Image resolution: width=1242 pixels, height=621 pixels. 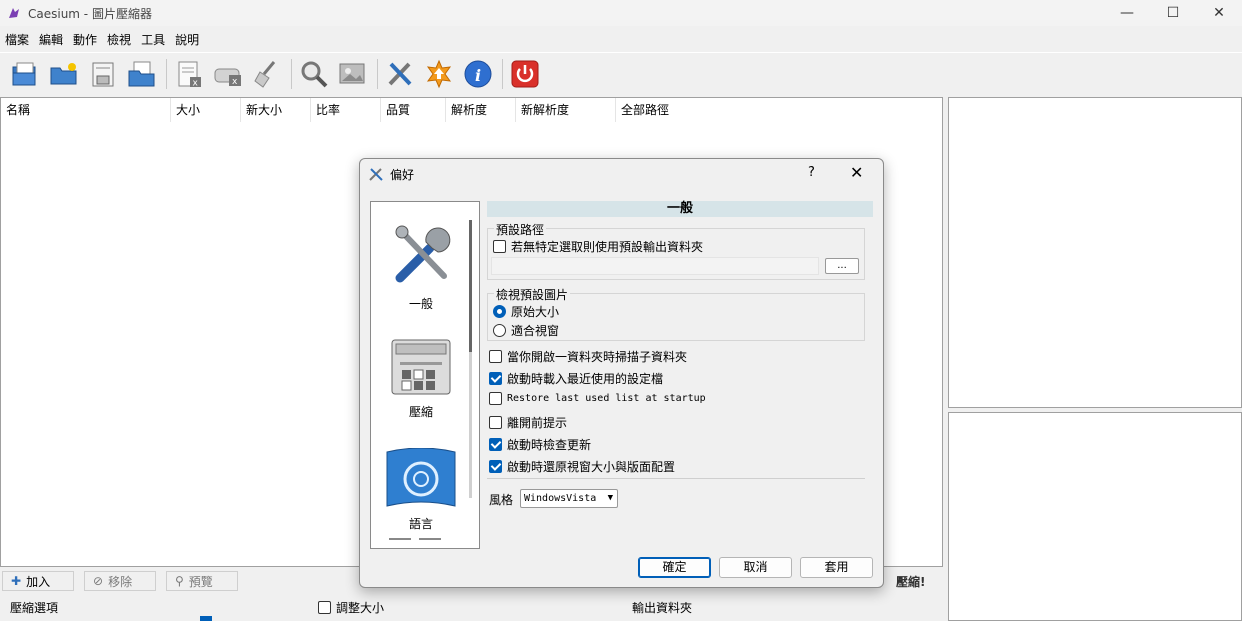 I want to click on nav-scrollbar-thumb, so click(x=470, y=286).